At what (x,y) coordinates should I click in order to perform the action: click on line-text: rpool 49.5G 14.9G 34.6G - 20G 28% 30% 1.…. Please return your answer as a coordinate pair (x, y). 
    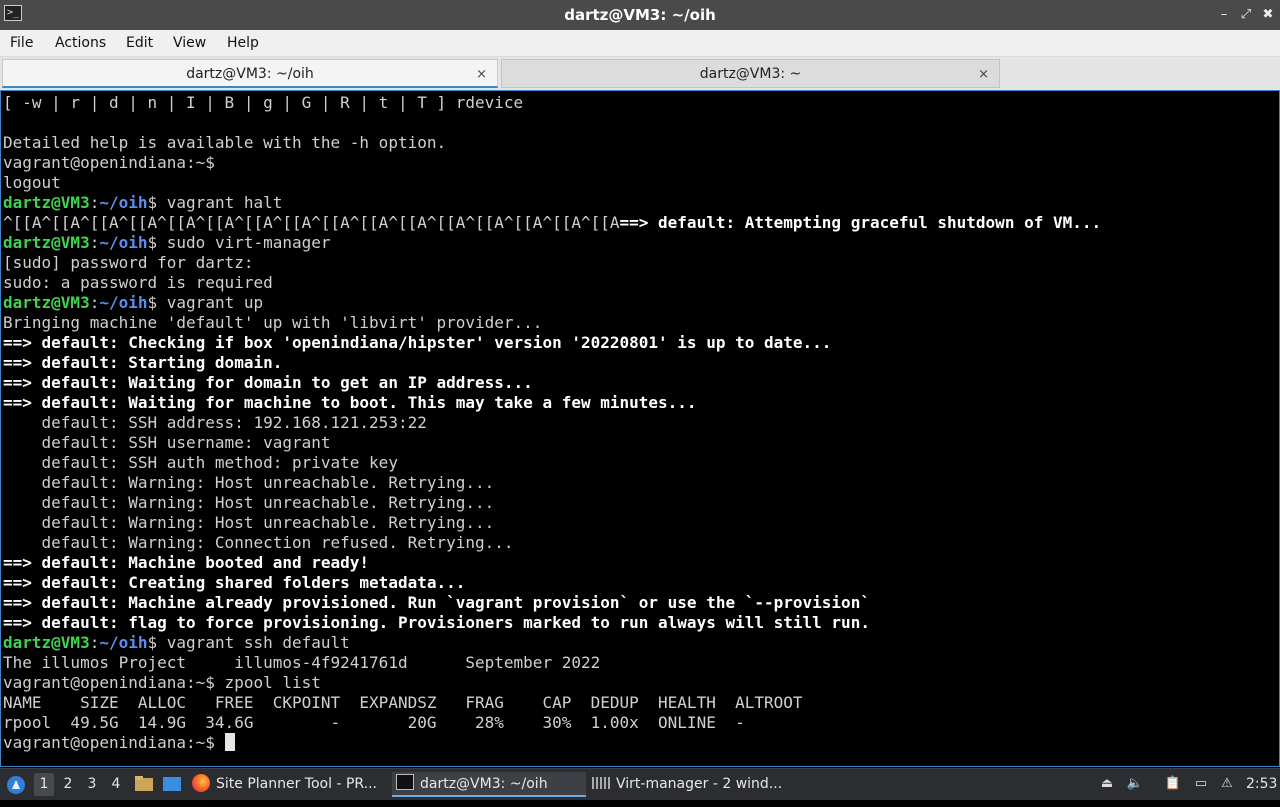
    Looking at the image, I should click on (374, 722).